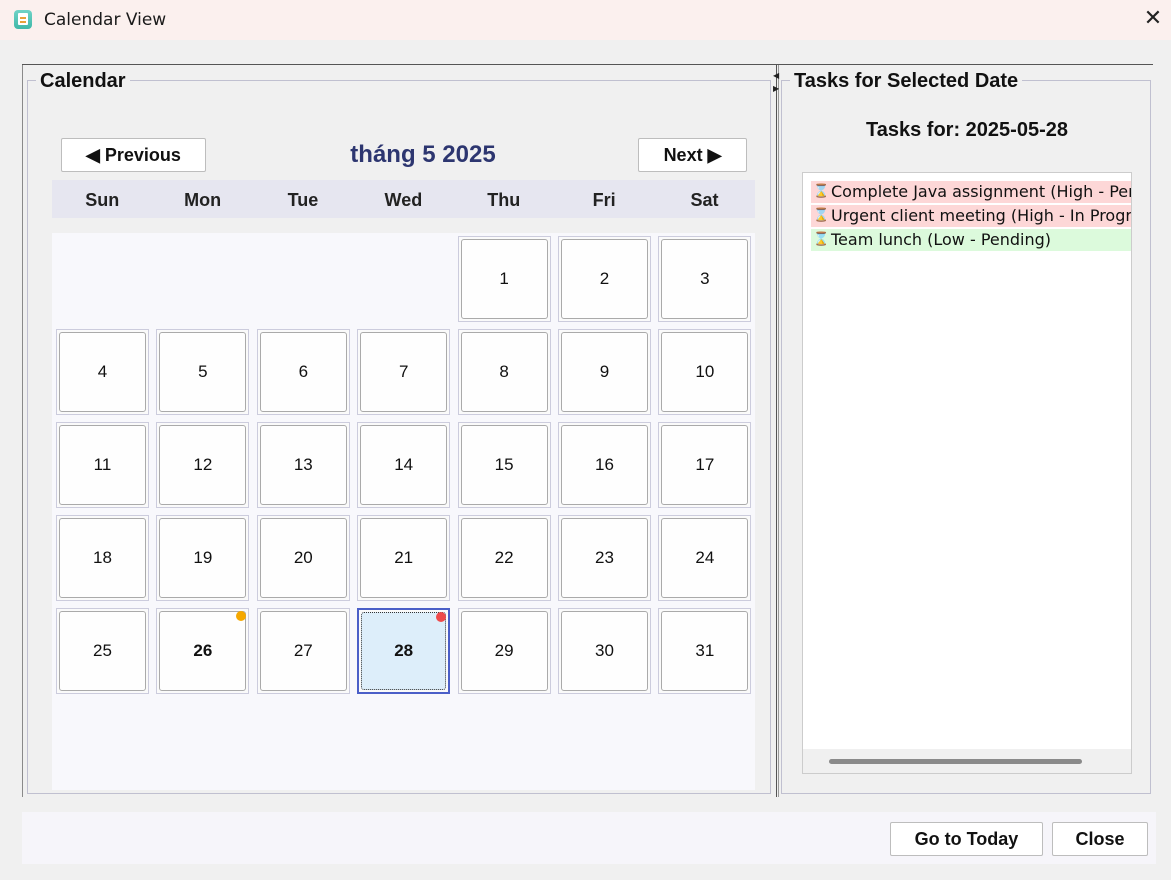 Image resolution: width=1171 pixels, height=880 pixels. What do you see at coordinates (981, 191) in the screenshot?
I see `task-text: Complete Java assignment (High - Pendin` at bounding box center [981, 191].